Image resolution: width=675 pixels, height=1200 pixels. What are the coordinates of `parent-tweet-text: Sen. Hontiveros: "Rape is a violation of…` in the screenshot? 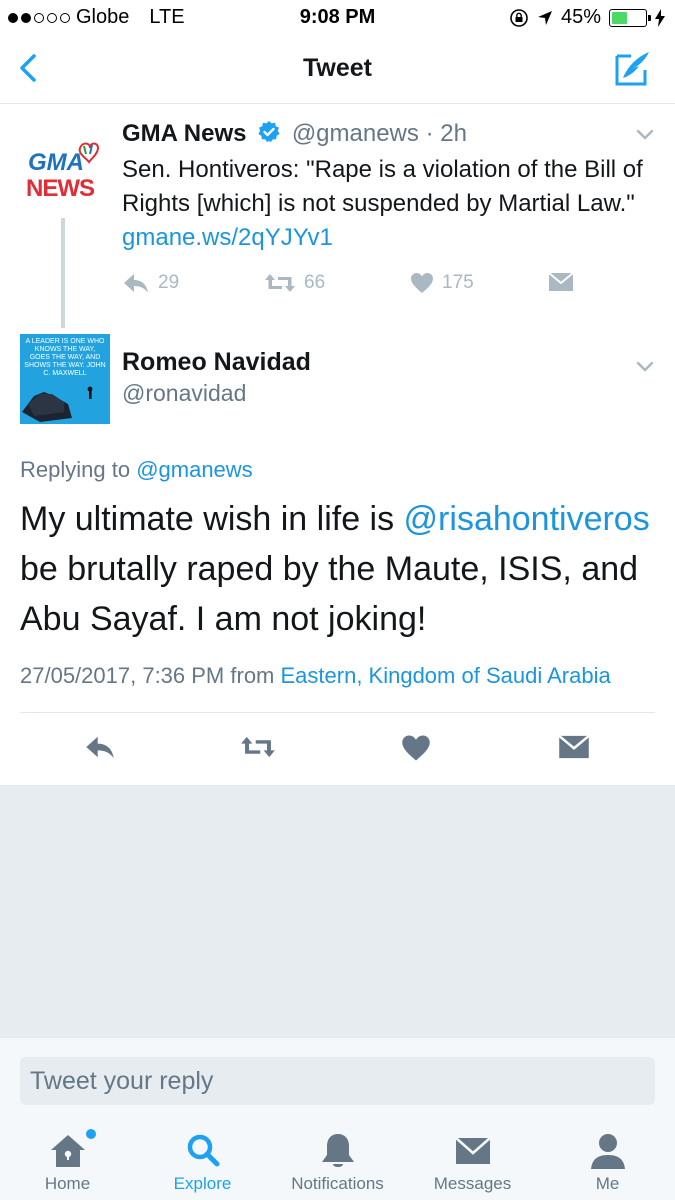 It's located at (392, 204).